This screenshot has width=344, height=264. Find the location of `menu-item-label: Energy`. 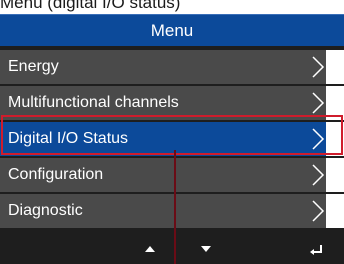

menu-item-label: Energy is located at coordinates (163, 67).